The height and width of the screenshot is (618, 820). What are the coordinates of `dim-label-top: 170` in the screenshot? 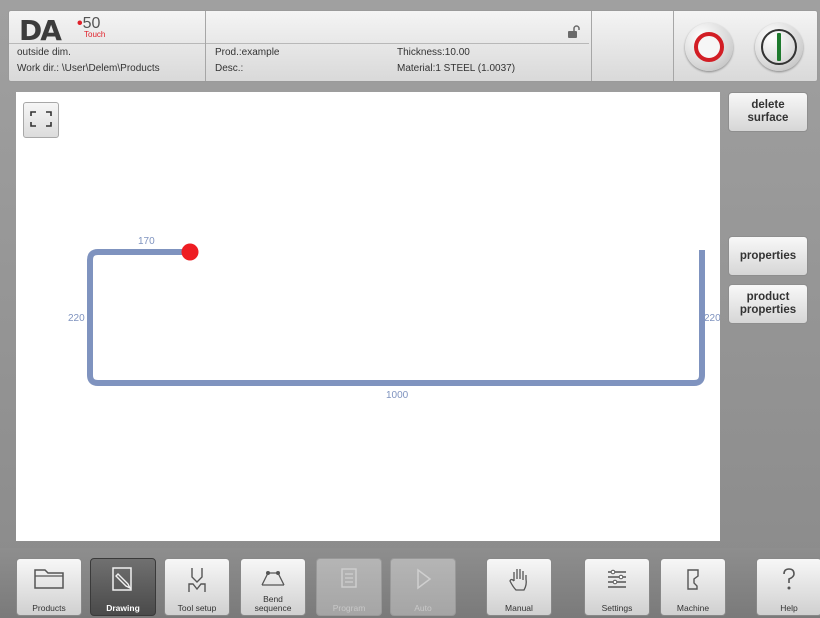 It's located at (146, 241).